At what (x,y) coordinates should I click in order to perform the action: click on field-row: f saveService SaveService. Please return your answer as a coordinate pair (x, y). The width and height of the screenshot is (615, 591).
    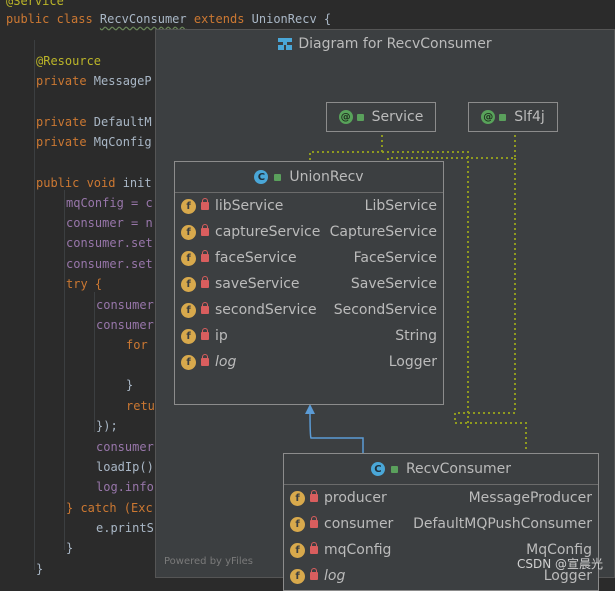
    Looking at the image, I should click on (309, 284).